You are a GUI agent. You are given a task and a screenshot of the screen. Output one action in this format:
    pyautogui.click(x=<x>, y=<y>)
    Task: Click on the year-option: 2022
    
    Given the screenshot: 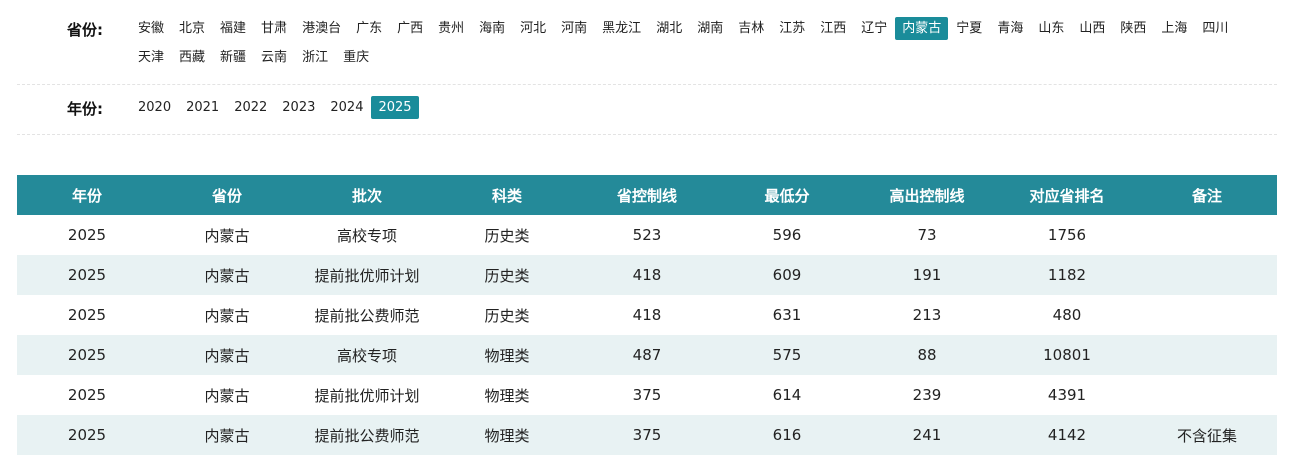 What is the action you would take?
    pyautogui.click(x=250, y=107)
    